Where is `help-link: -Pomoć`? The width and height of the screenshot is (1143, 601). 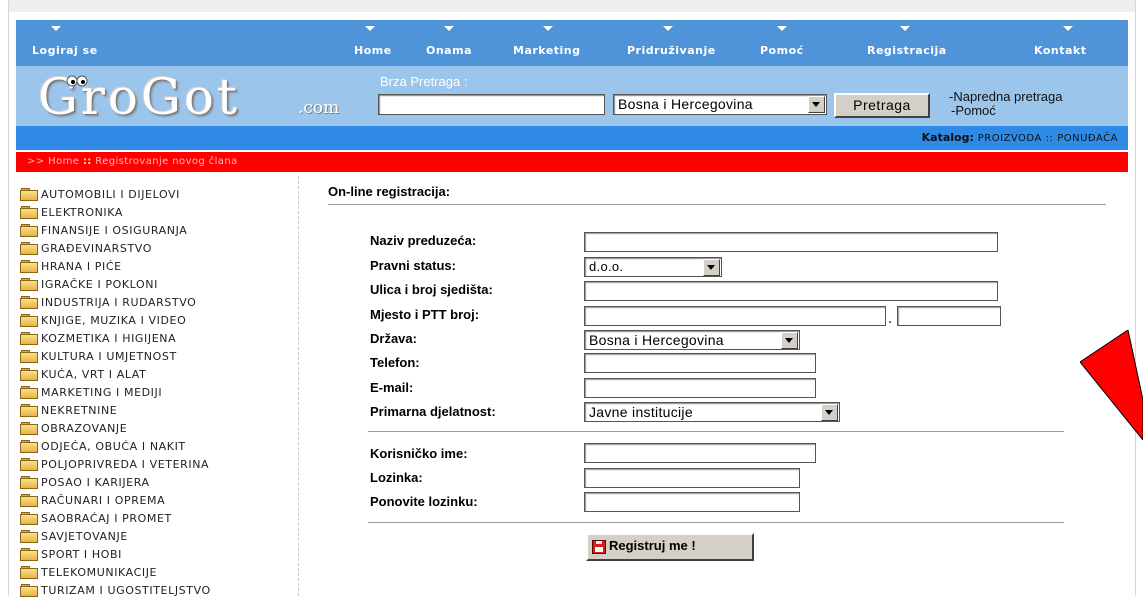 help-link: -Pomoć is located at coordinates (1005, 111).